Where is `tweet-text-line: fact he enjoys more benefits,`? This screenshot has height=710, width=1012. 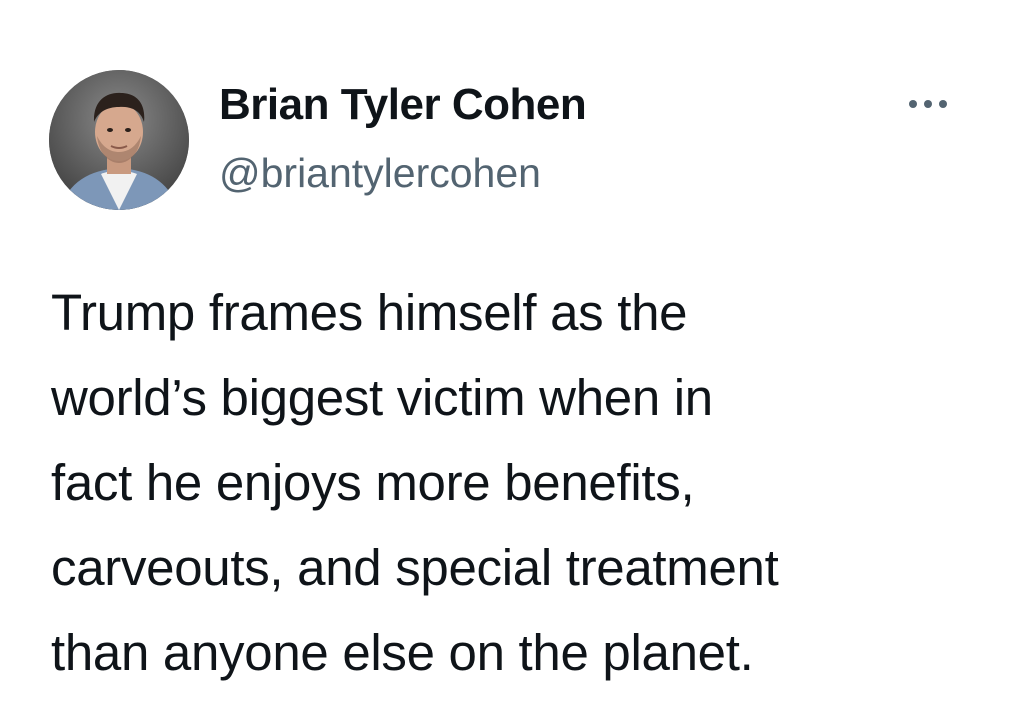 tweet-text-line: fact he enjoys more benefits, is located at coordinates (373, 482).